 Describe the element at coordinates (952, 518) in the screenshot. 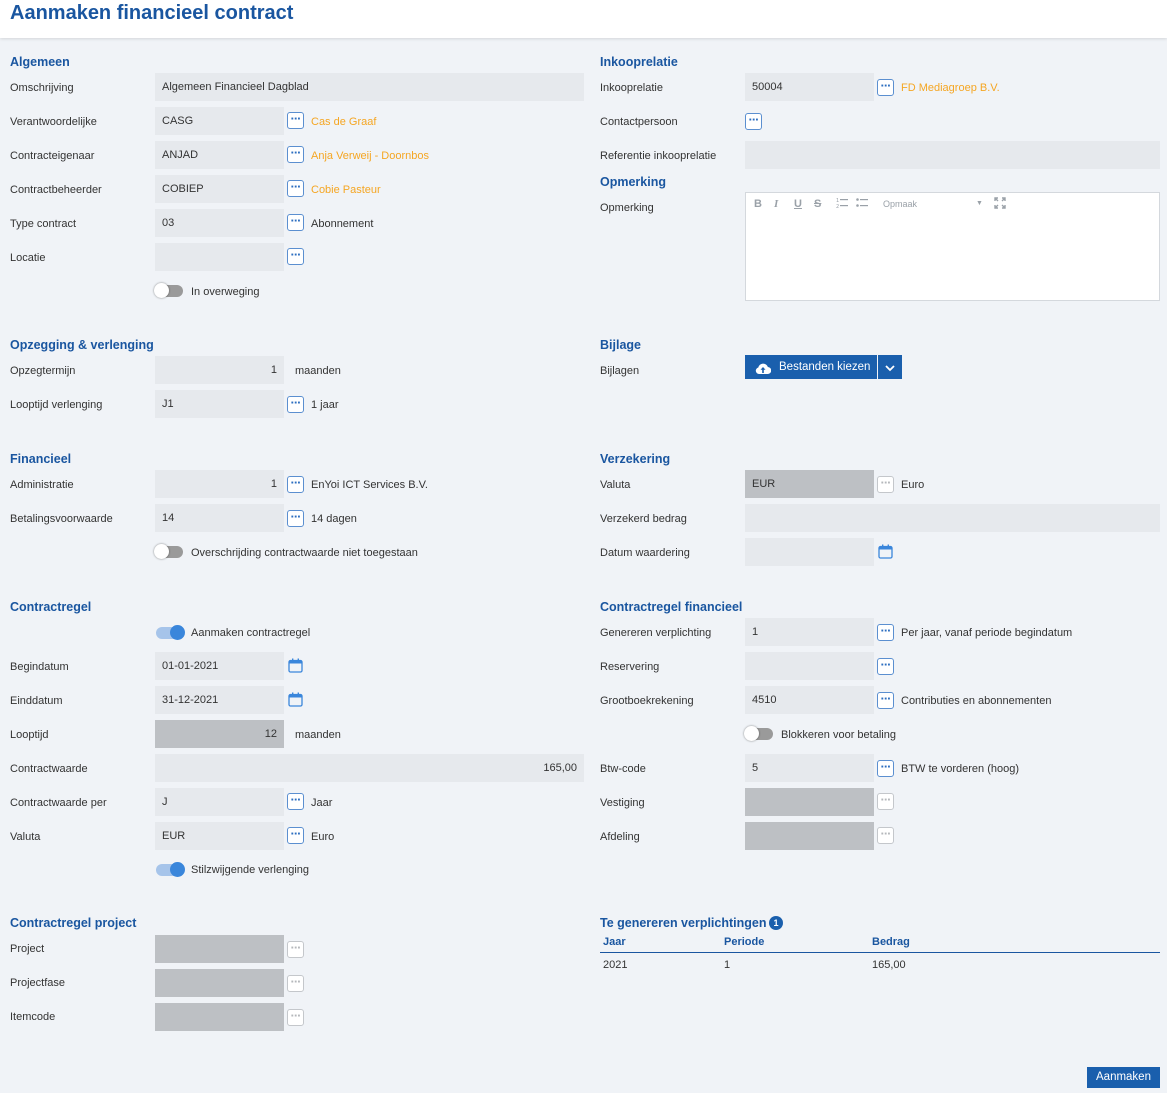

I see `verzekerd-bedrag-input` at that location.